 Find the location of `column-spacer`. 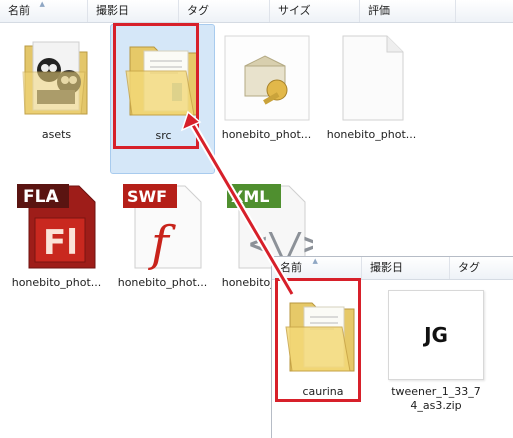

column-spacer is located at coordinates (484, 11).